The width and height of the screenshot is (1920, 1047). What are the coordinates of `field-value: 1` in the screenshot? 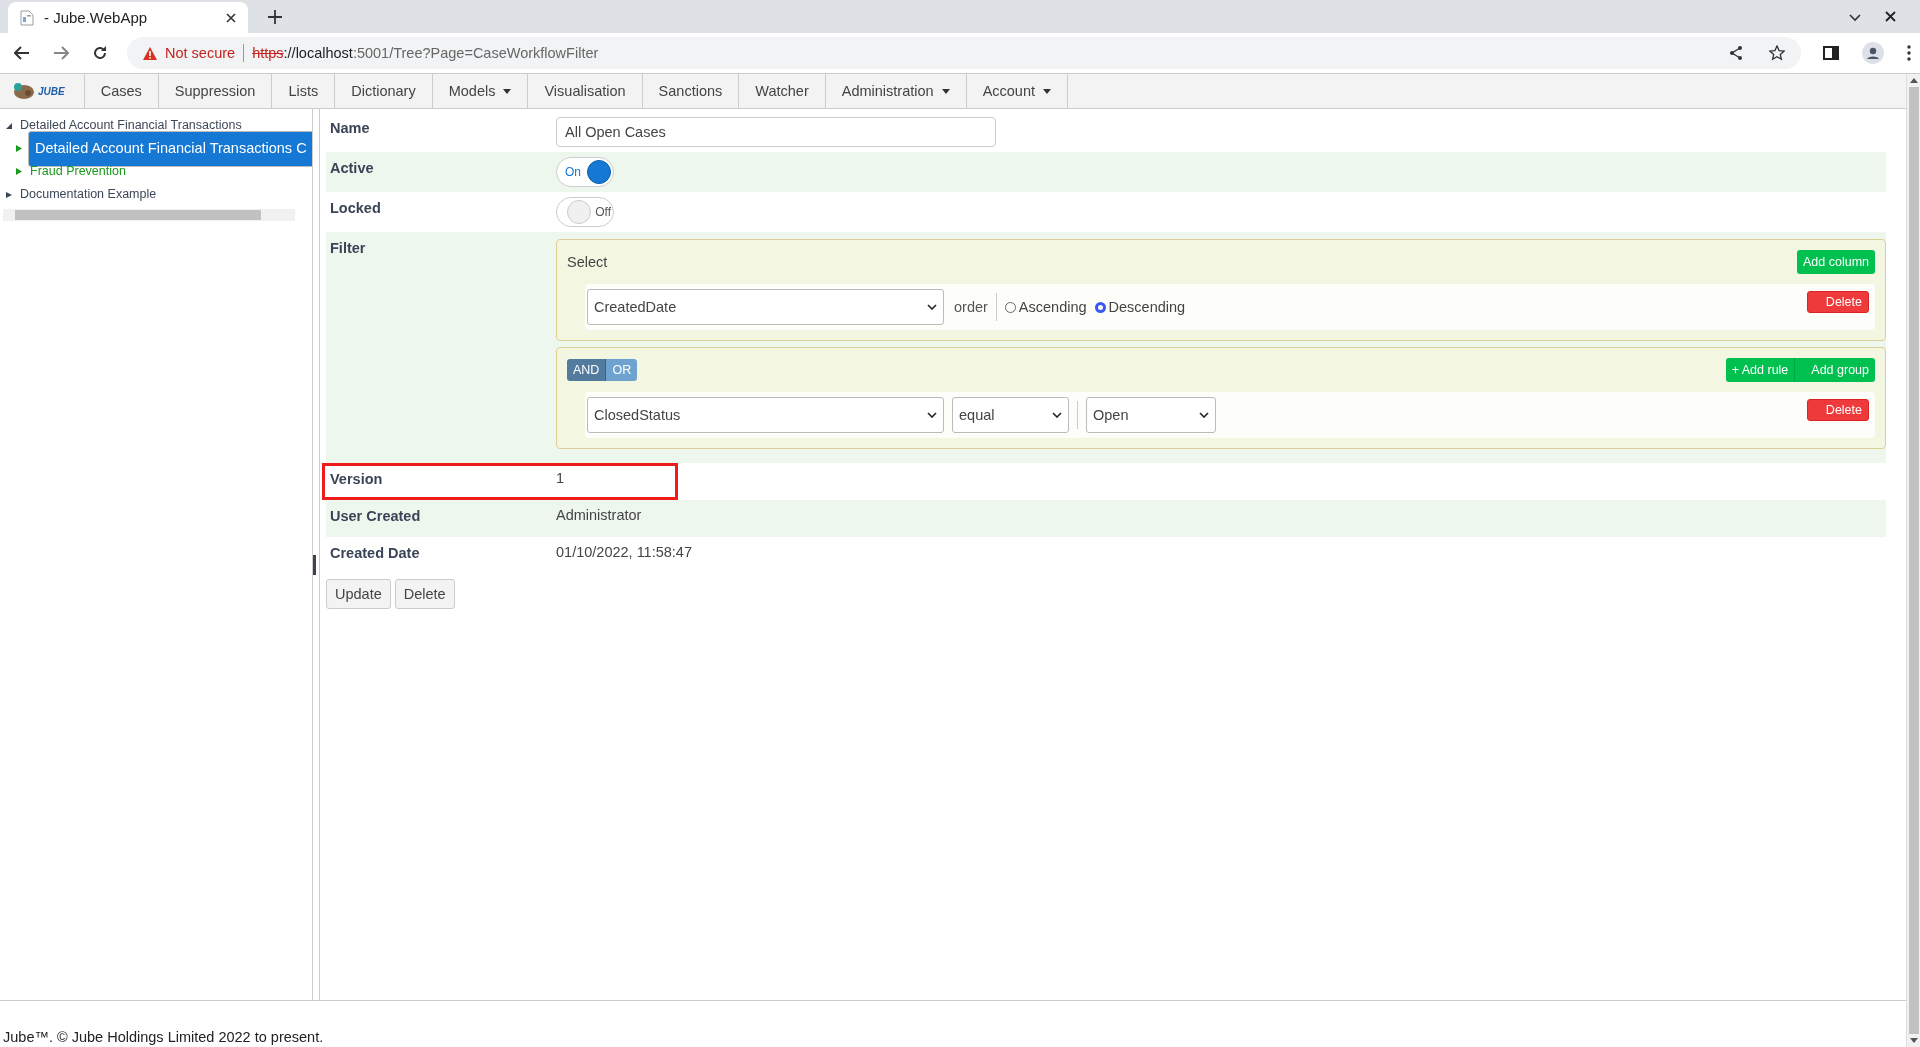 It's located at (560, 477).